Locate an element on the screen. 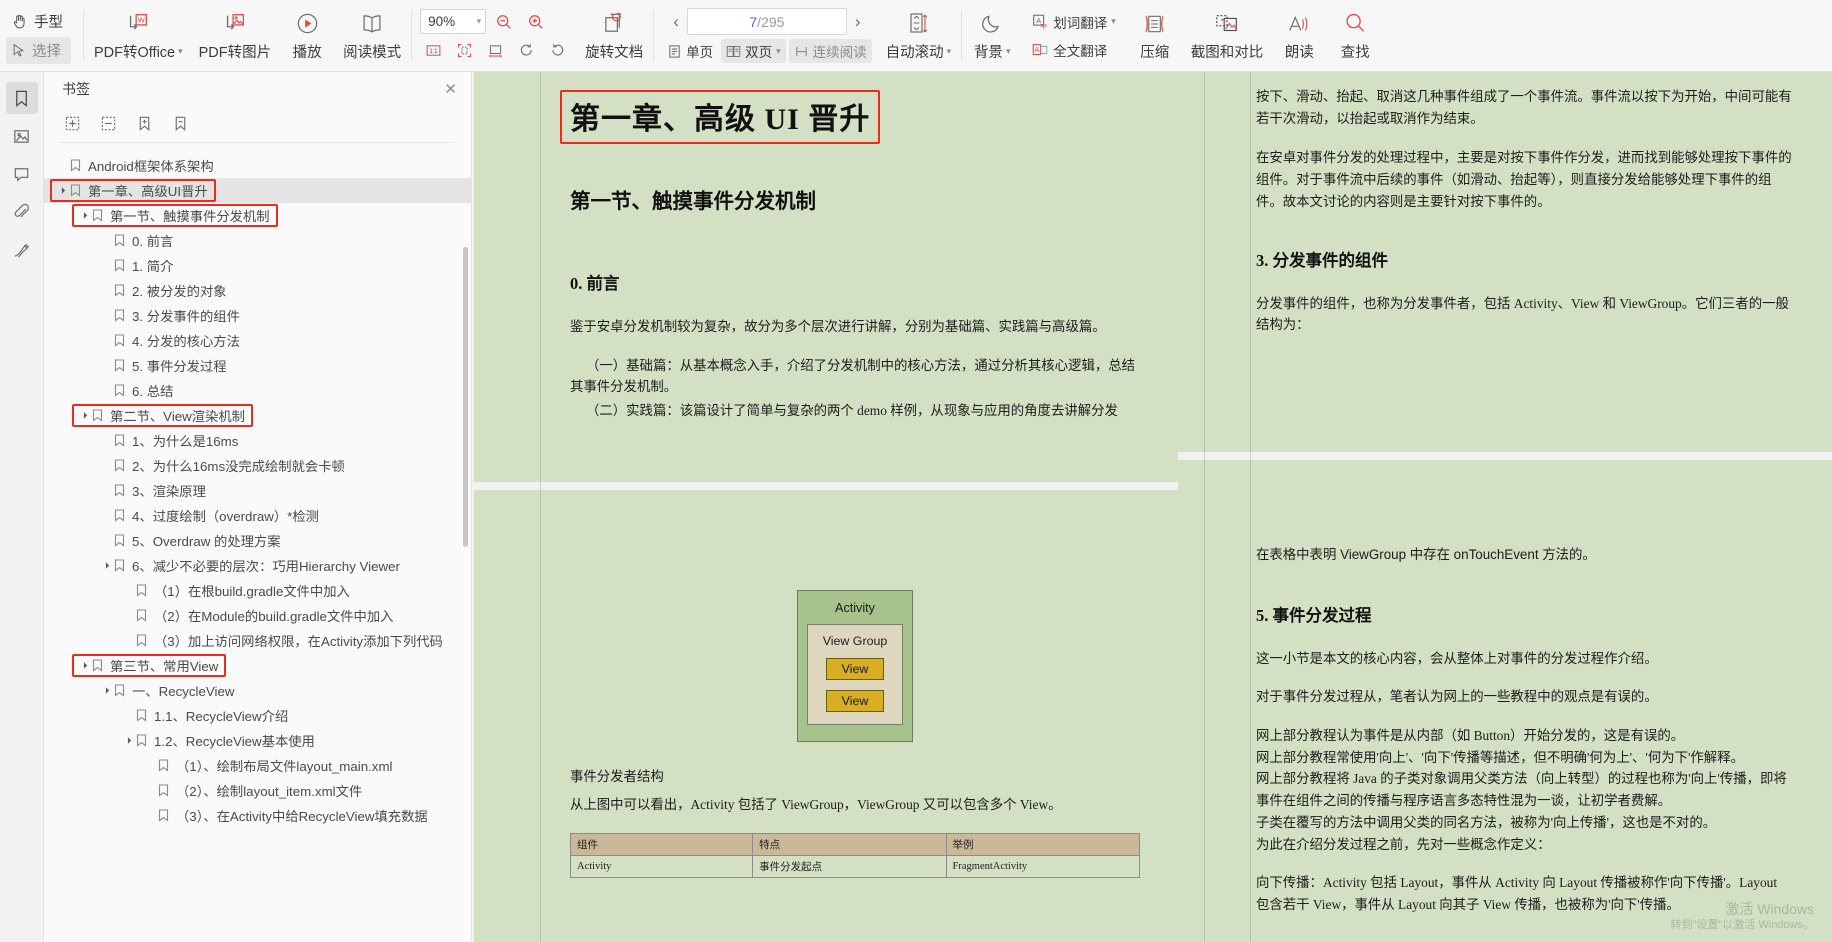 The height and width of the screenshot is (942, 1832). select-mode-button: 选择 is located at coordinates (38, 50).